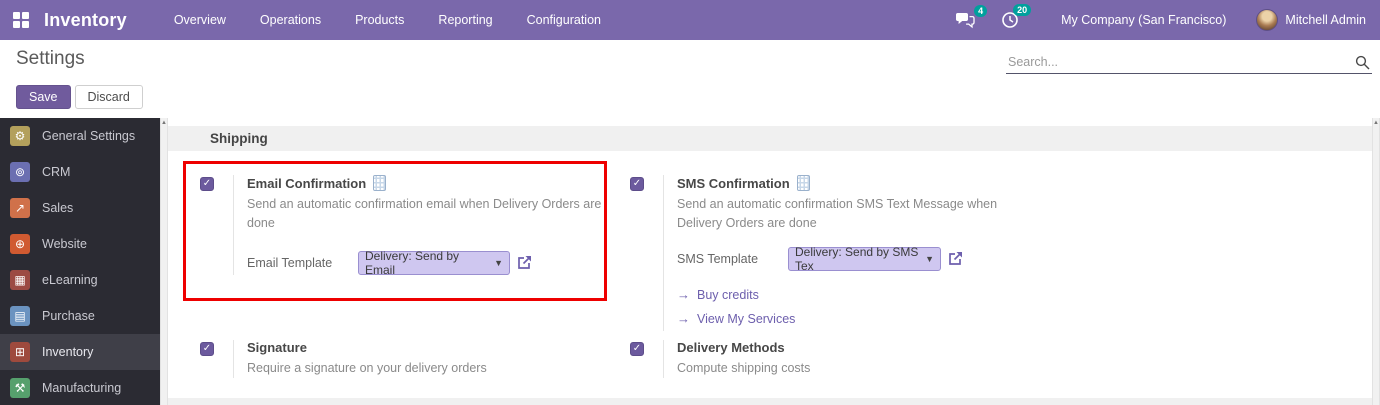 This screenshot has width=1380, height=405. I want to click on view-my-services-link: → View My Services, so click(861, 319).